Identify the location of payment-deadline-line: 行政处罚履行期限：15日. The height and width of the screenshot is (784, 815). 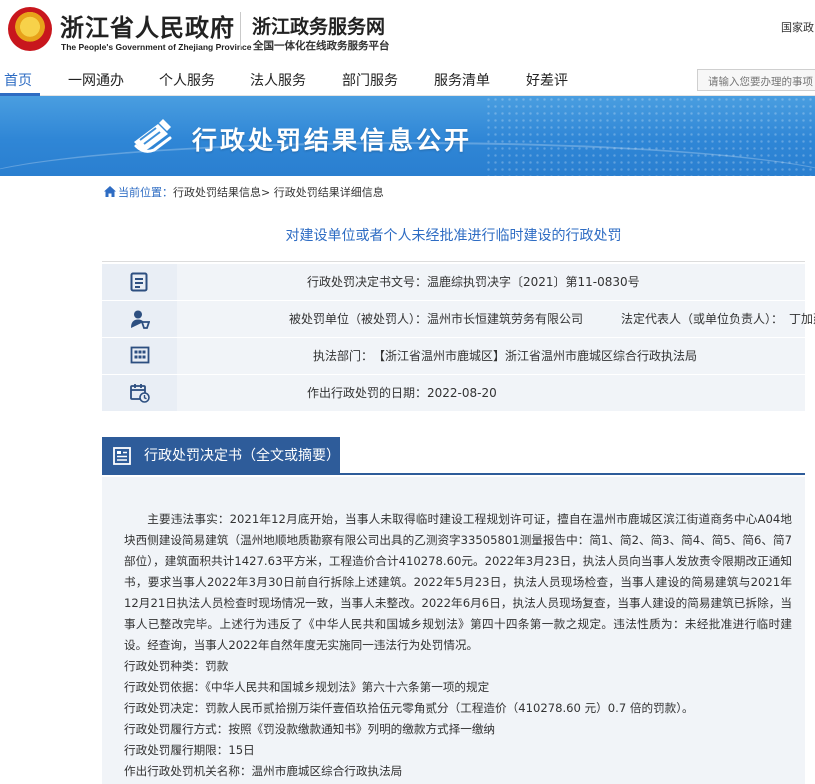
(189, 750).